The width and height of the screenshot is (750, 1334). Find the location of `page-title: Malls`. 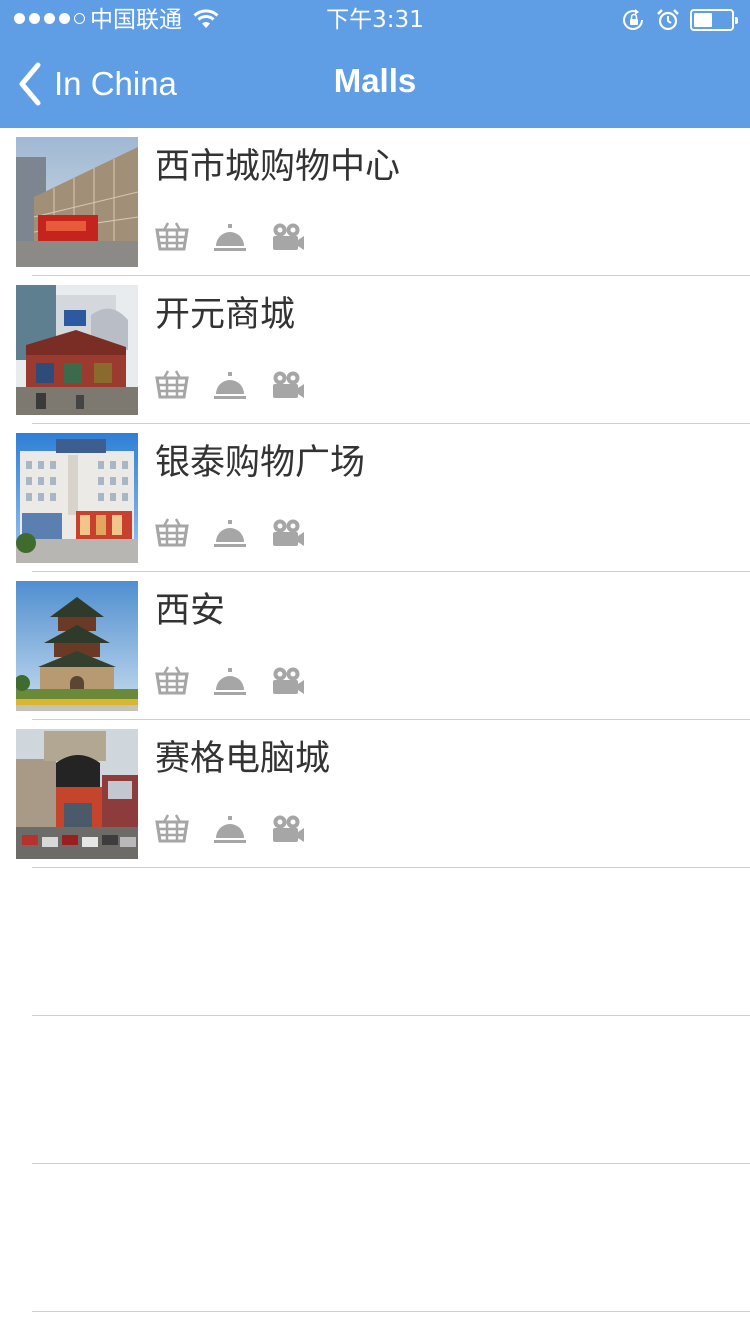

page-title: Malls is located at coordinates (375, 80).